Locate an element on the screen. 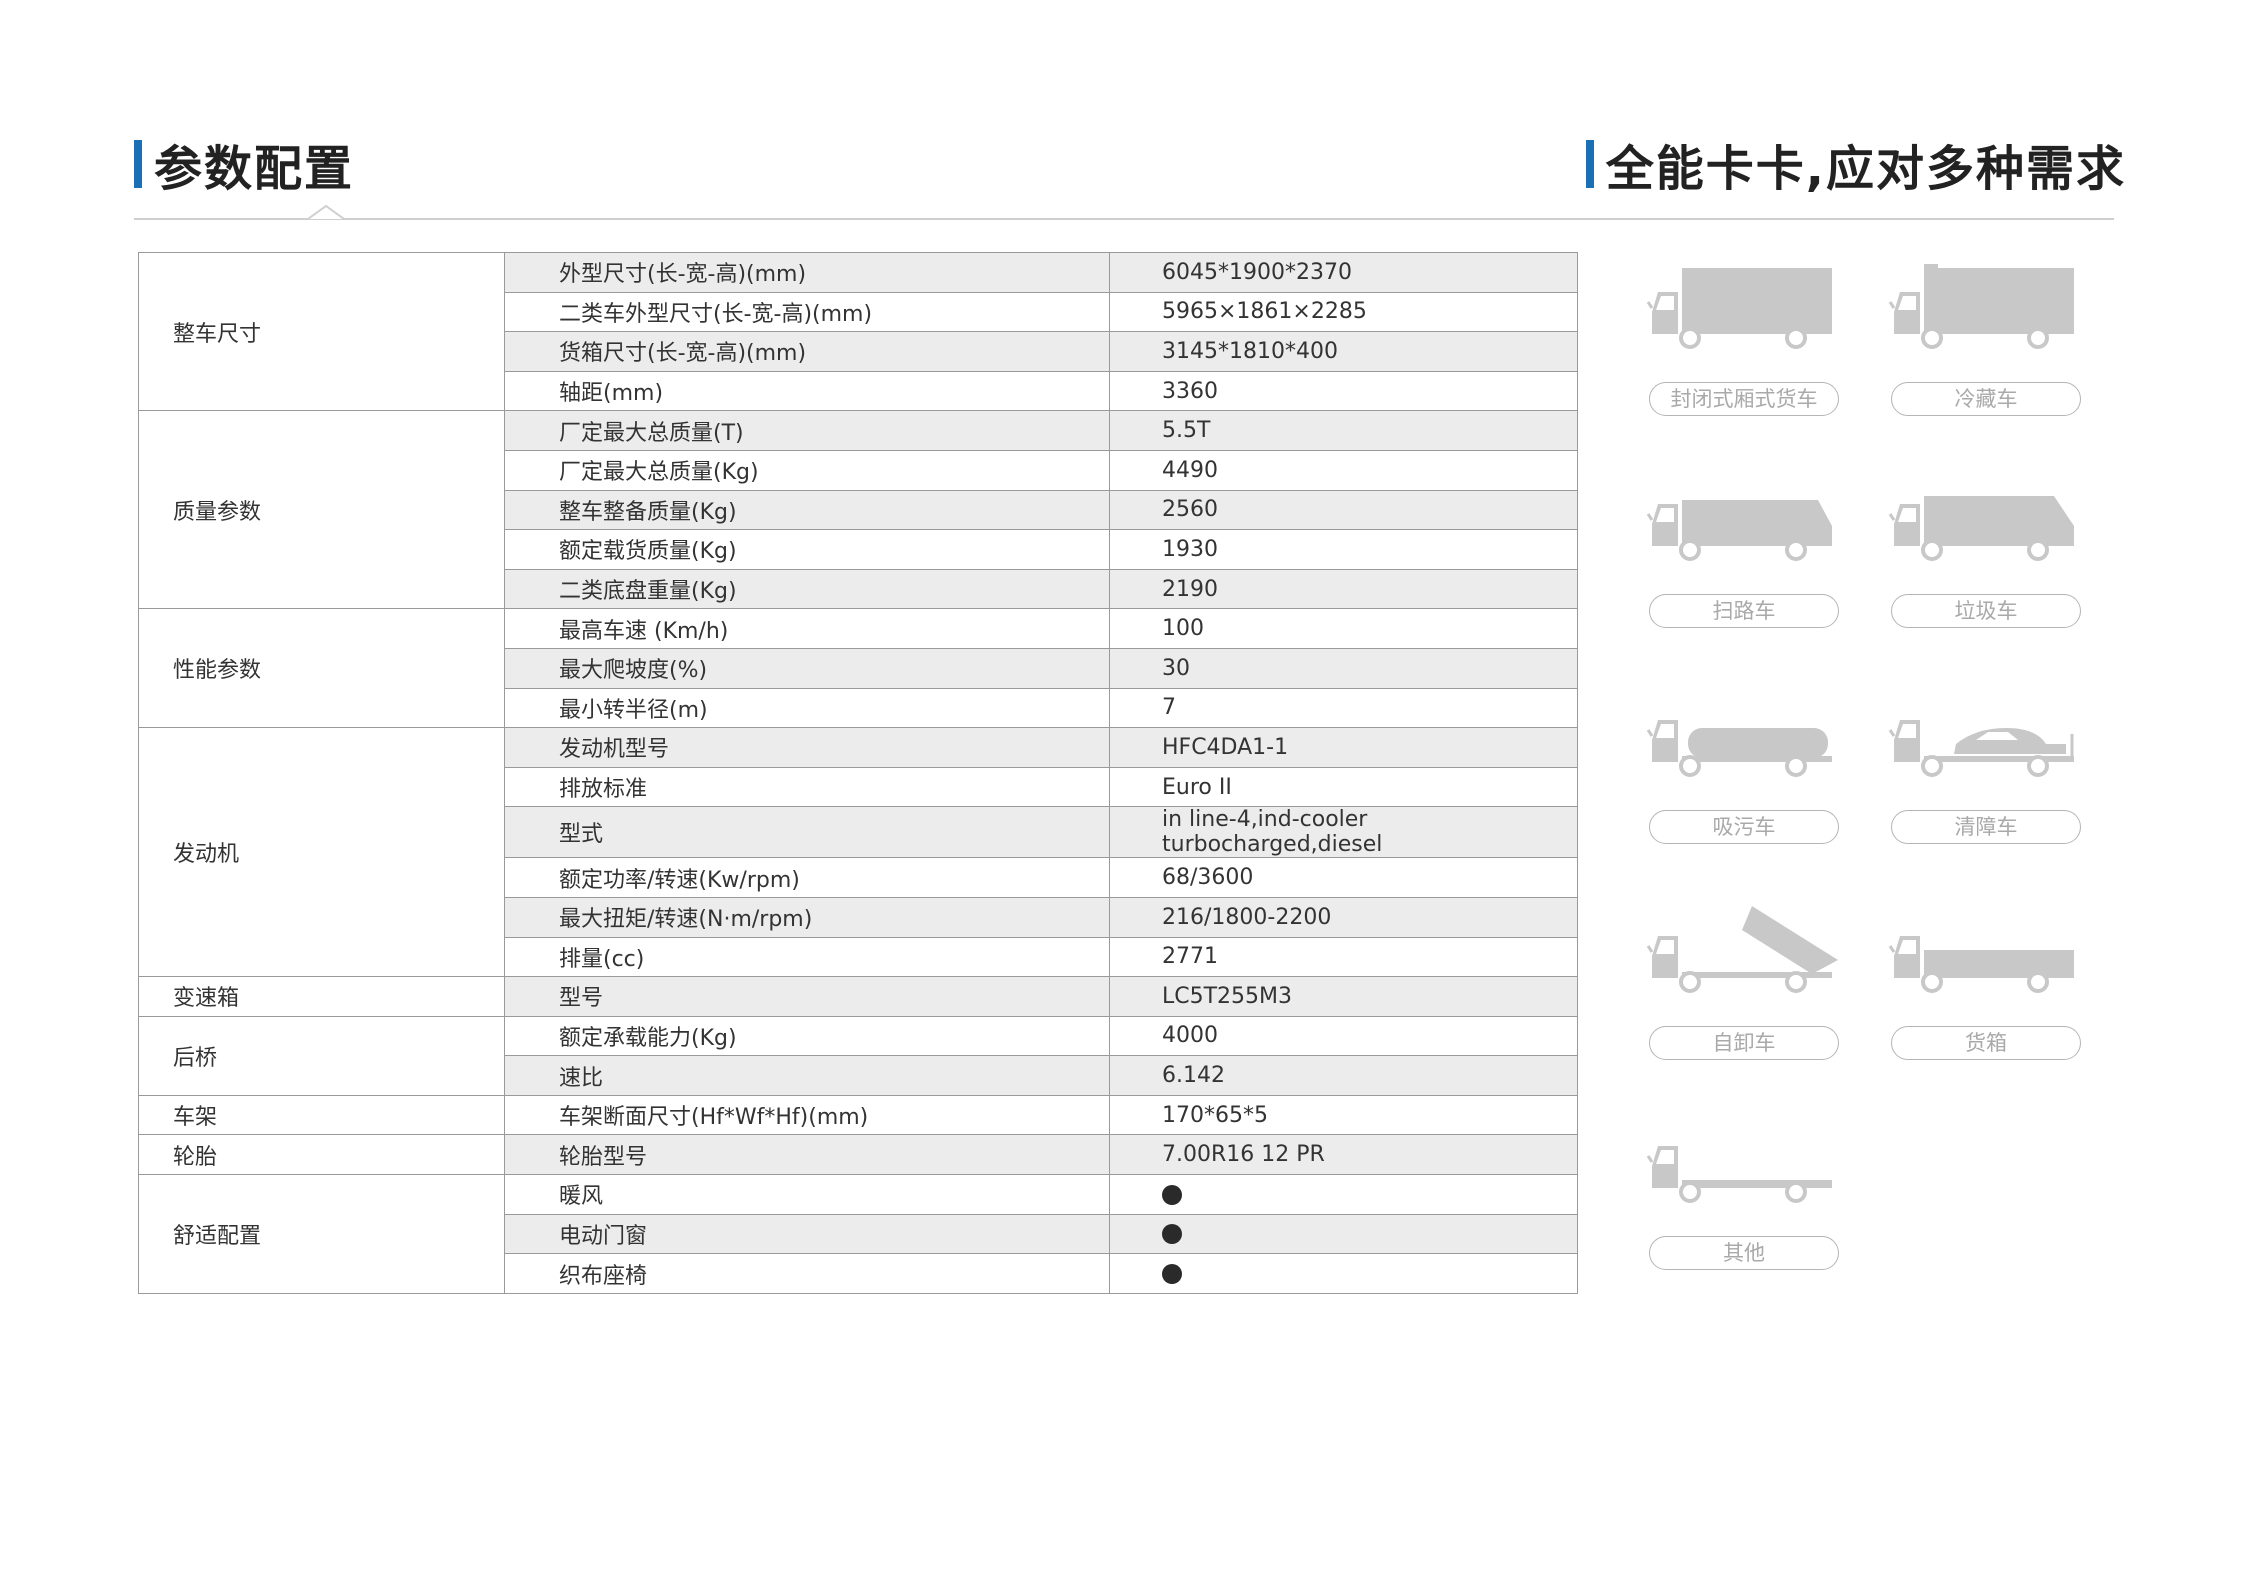  spec-value: 30 is located at coordinates (1343, 668).